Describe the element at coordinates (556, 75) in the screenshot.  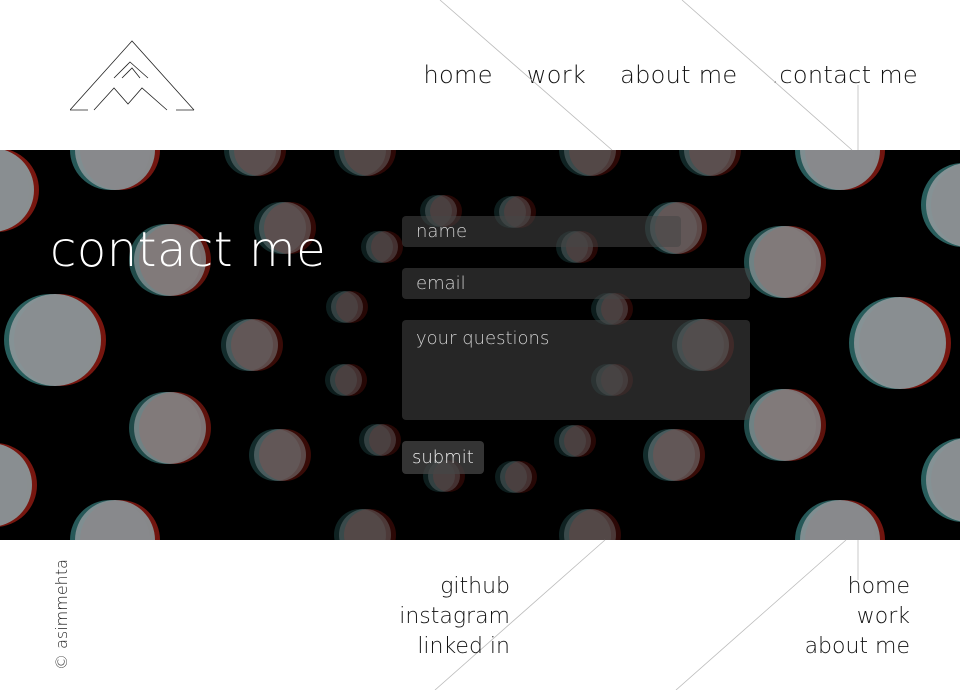
I see `nav-work: work` at that location.